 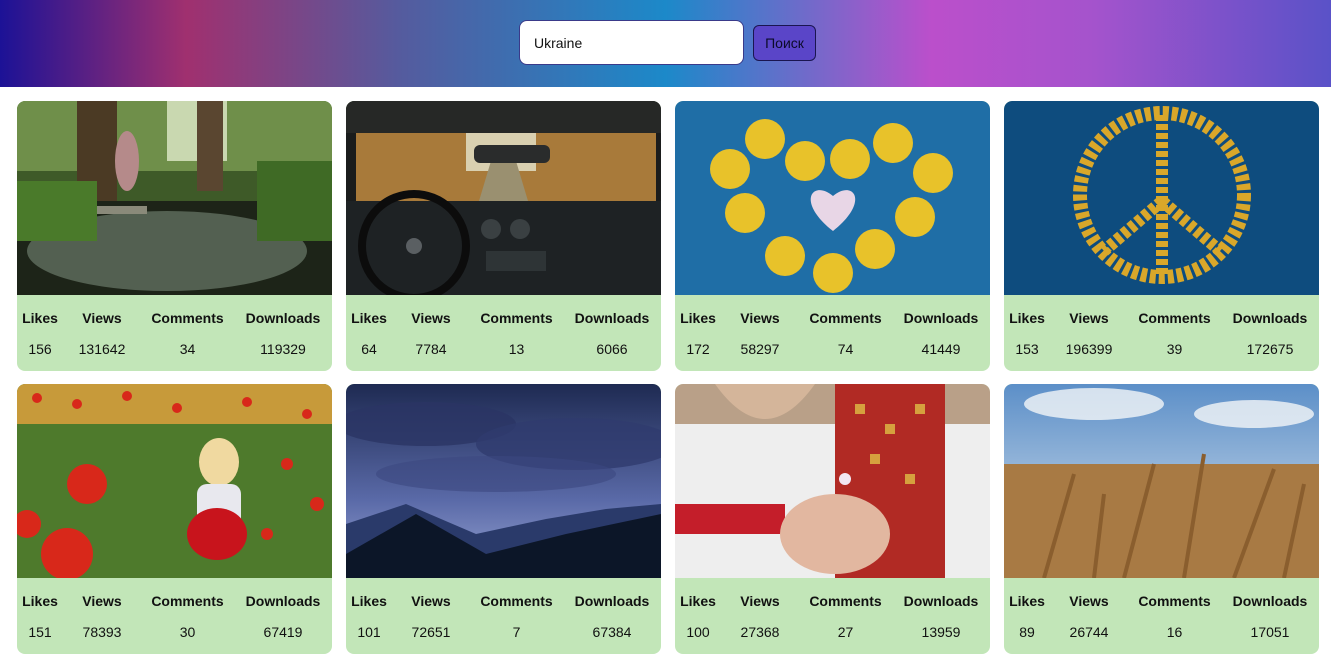 I want to click on search-button: Поиск, so click(x=784, y=42).